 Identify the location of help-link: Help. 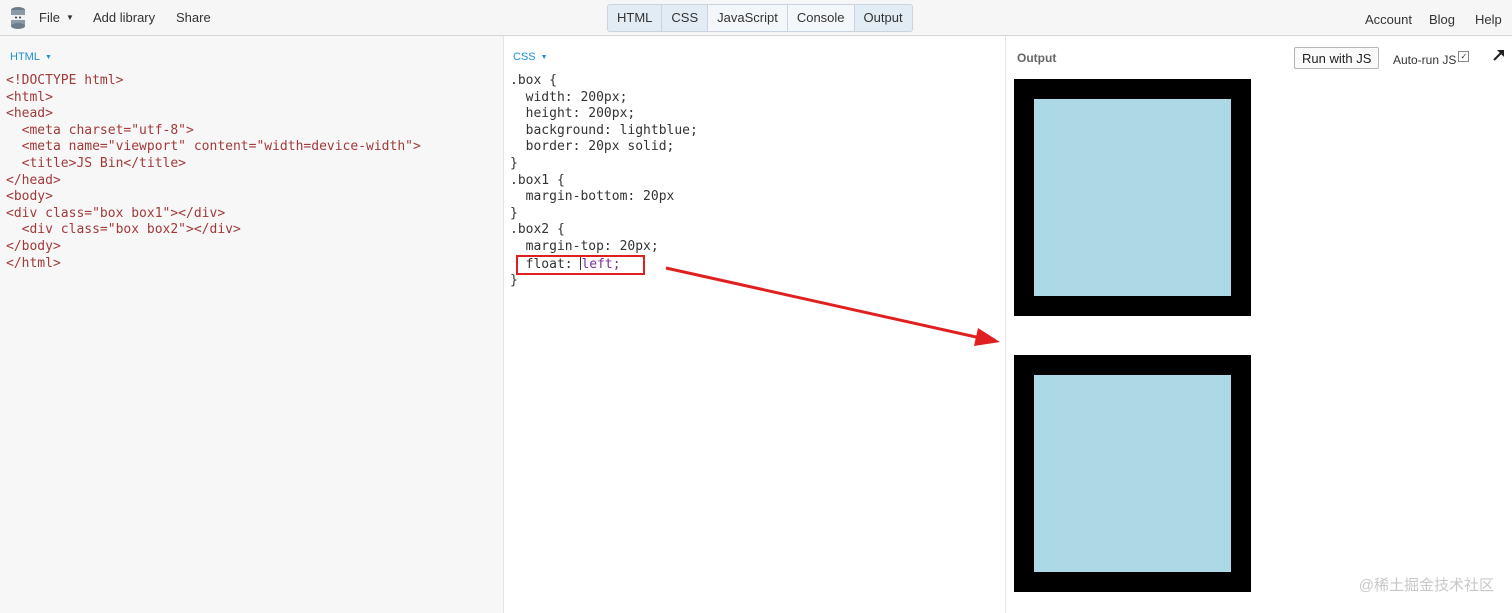
(1488, 19).